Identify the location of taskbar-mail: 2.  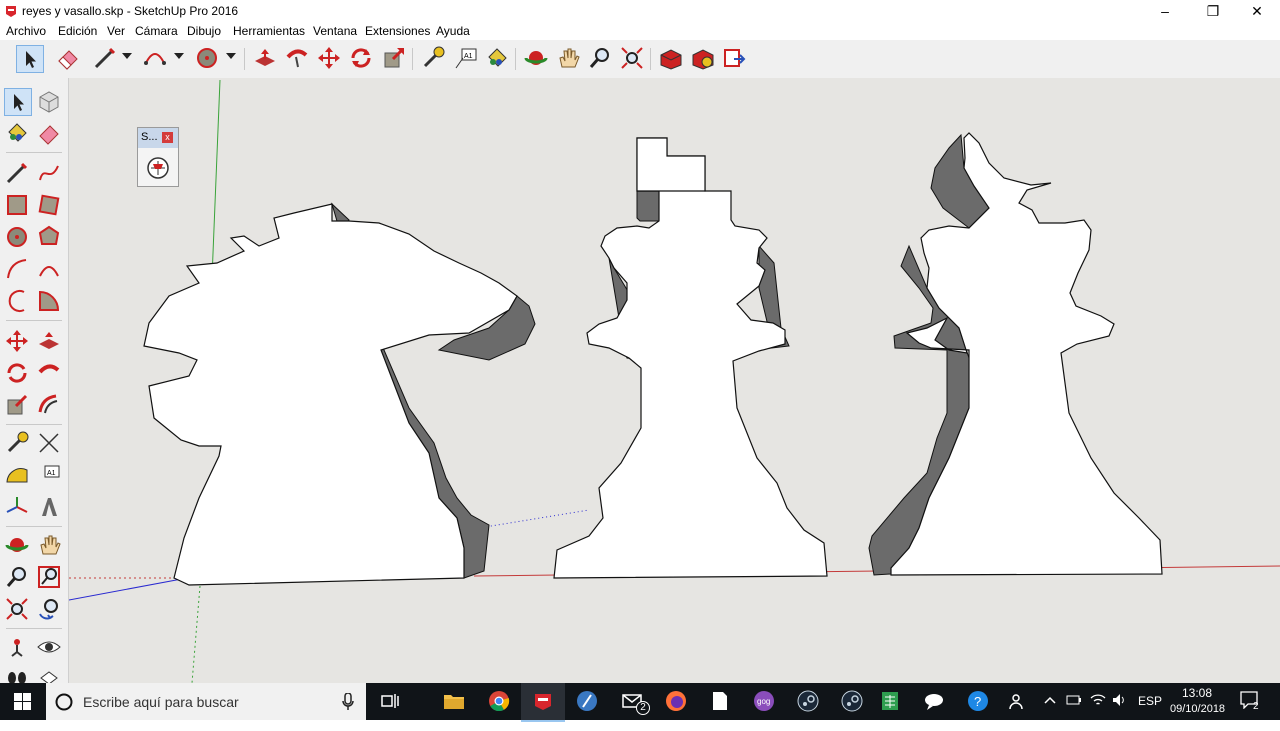
(632, 701).